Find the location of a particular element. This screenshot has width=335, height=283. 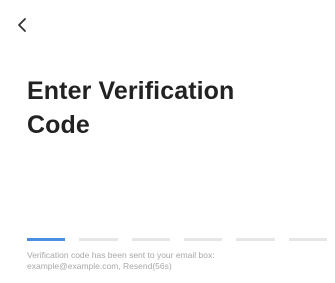

back-button is located at coordinates (26, 26).